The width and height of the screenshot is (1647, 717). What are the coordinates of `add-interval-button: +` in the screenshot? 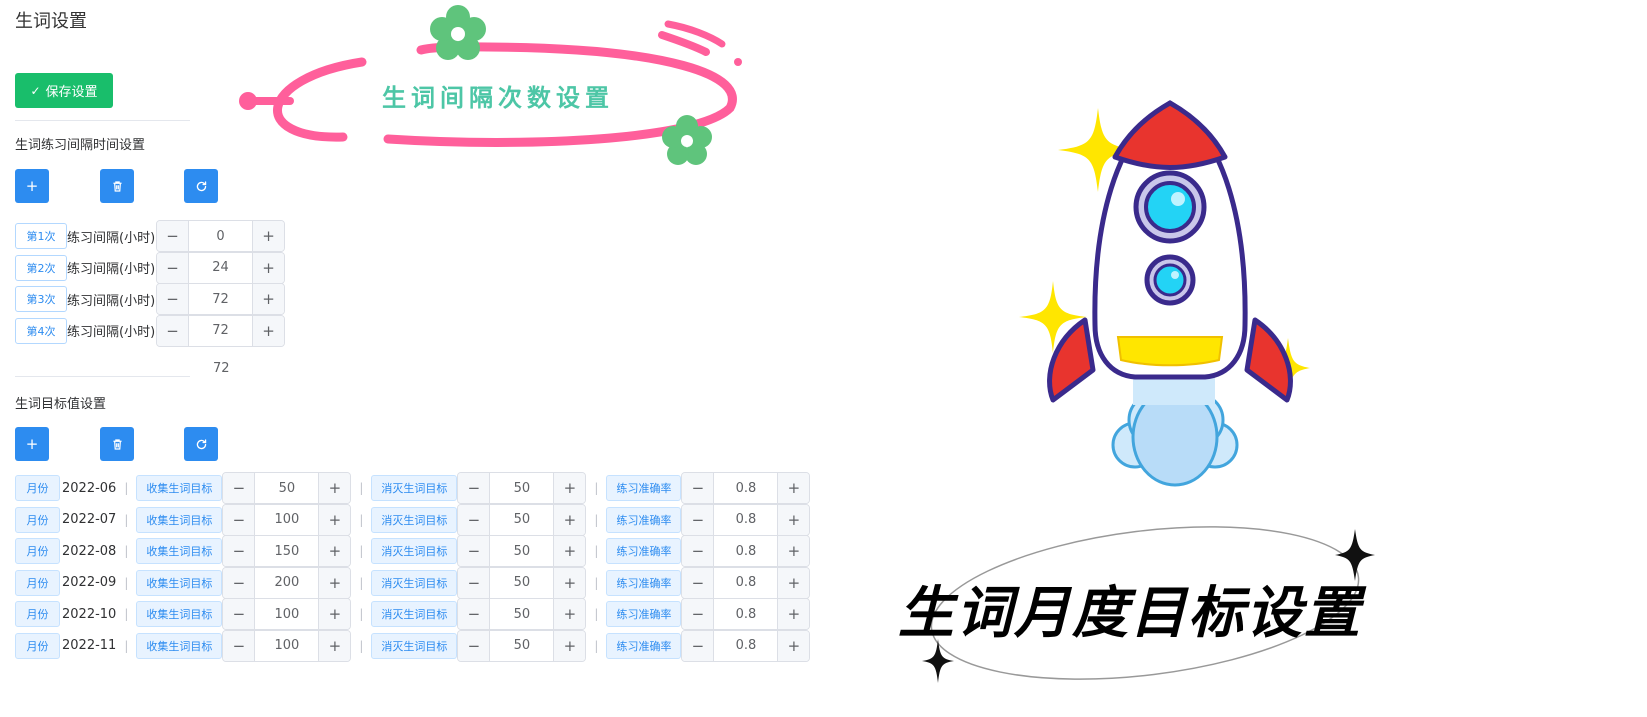 It's located at (32, 186).